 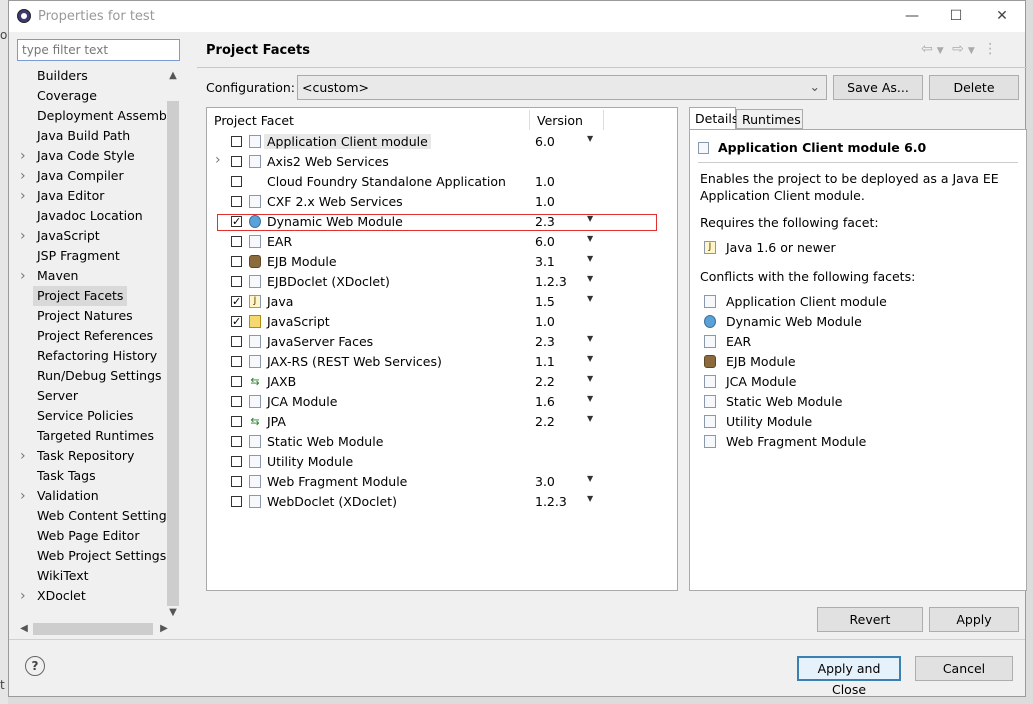 I want to click on facet-row: ⇆ JAXB 2.2 ▼, so click(x=442, y=382).